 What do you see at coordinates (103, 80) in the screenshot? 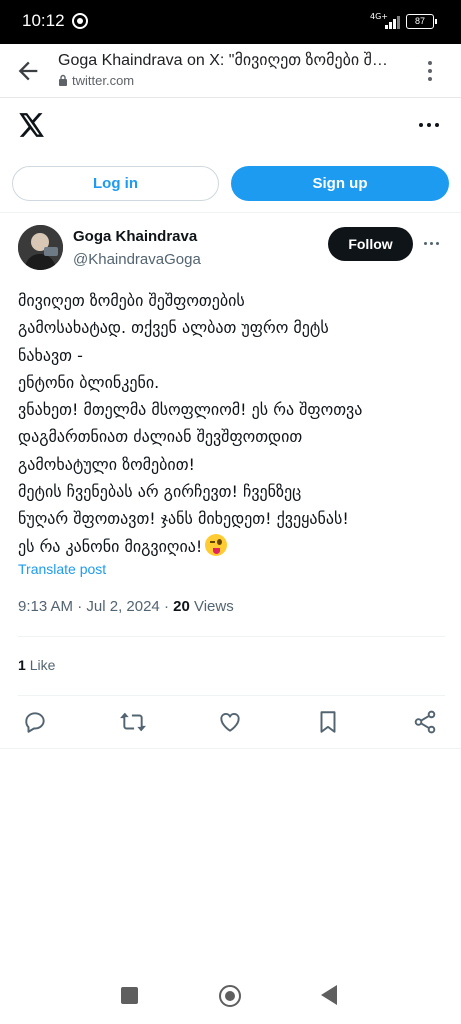
I see `url-text: twitter.com` at bounding box center [103, 80].